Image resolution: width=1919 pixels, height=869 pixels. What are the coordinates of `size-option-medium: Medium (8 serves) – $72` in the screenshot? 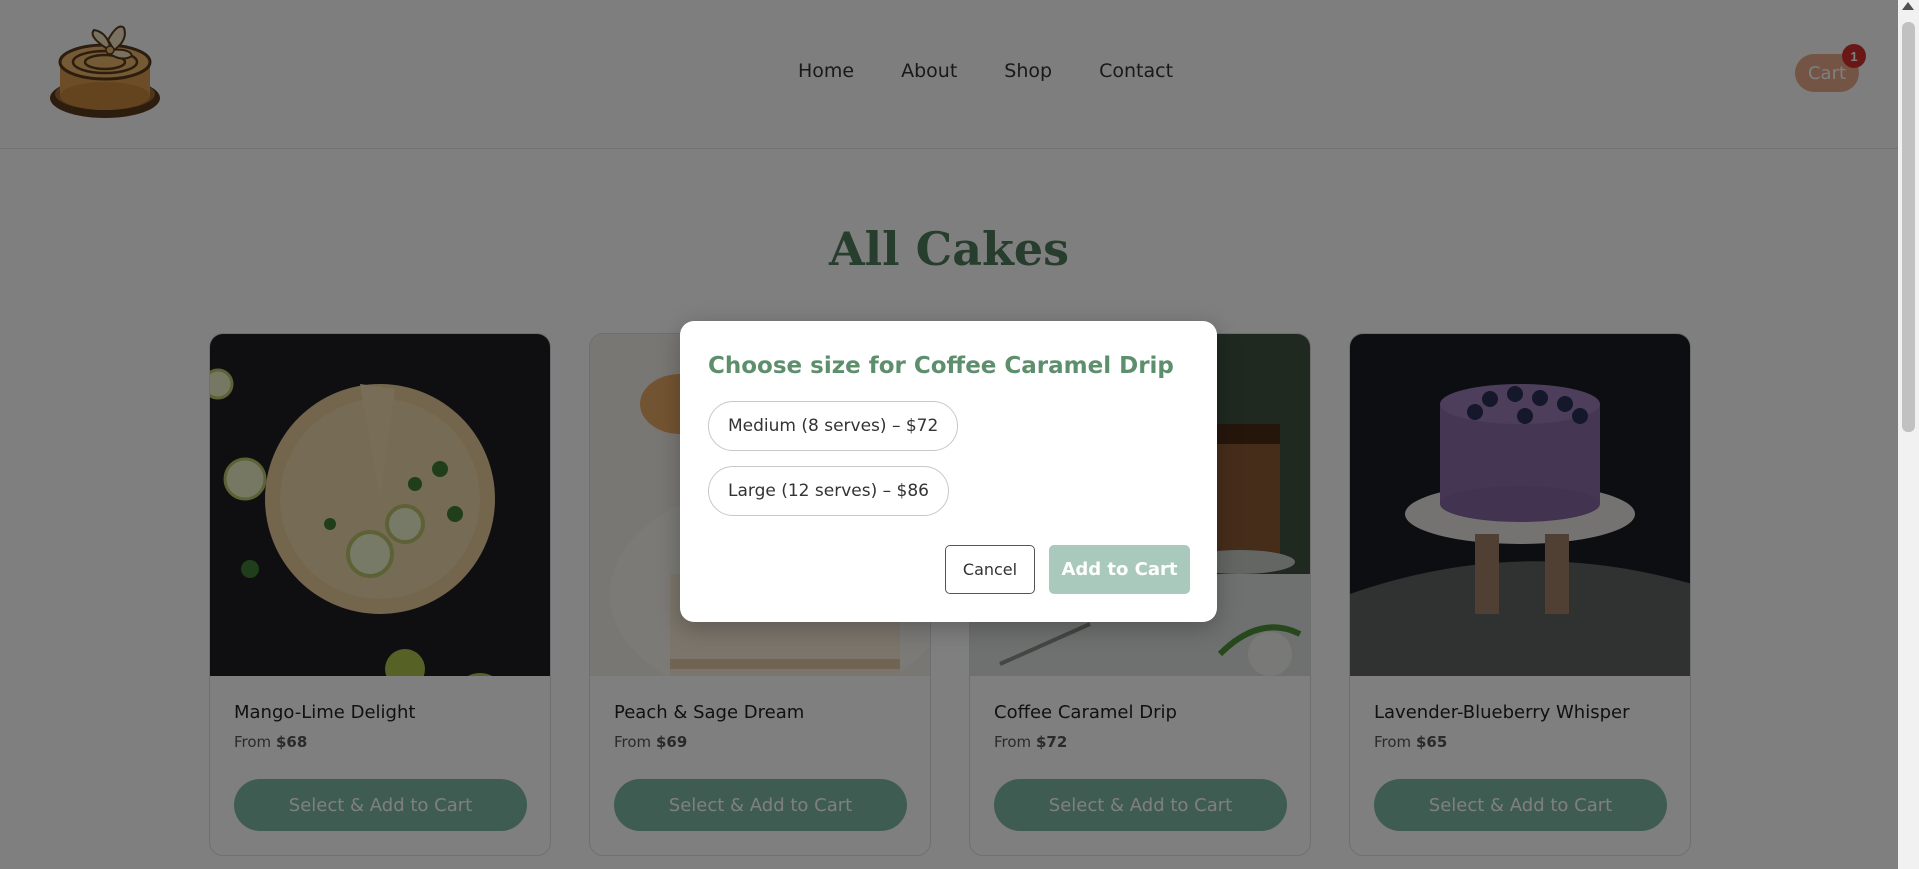 It's located at (833, 426).